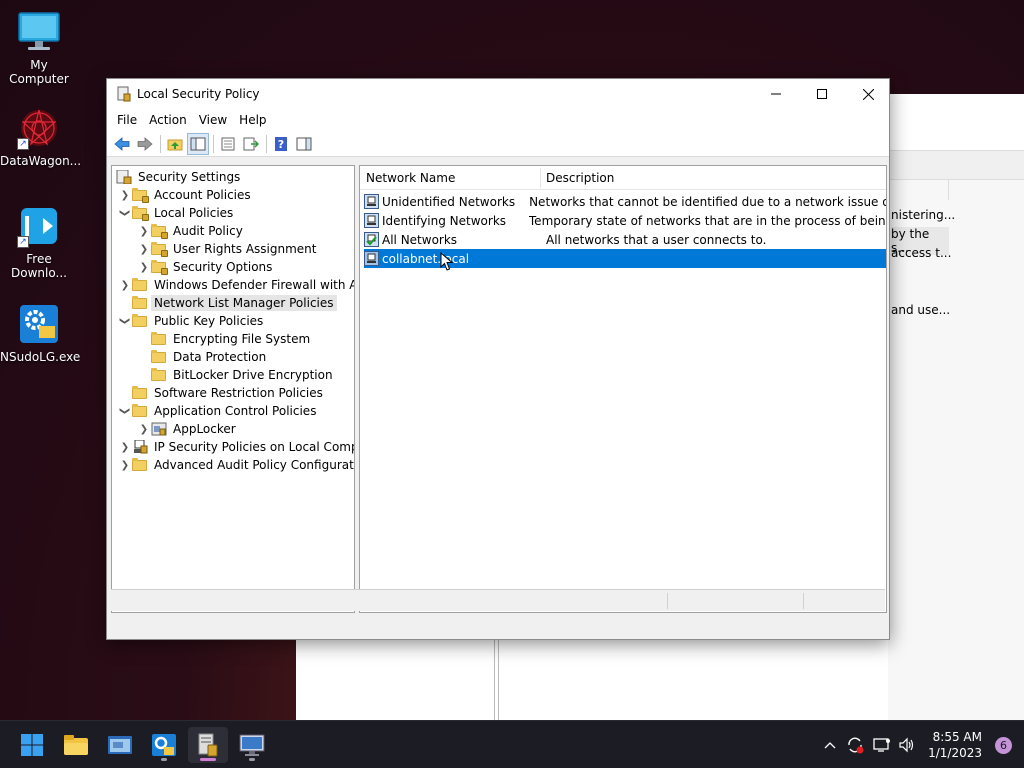 The image size is (1024, 768). I want to click on mouse-cursor-icon, so click(447, 261).